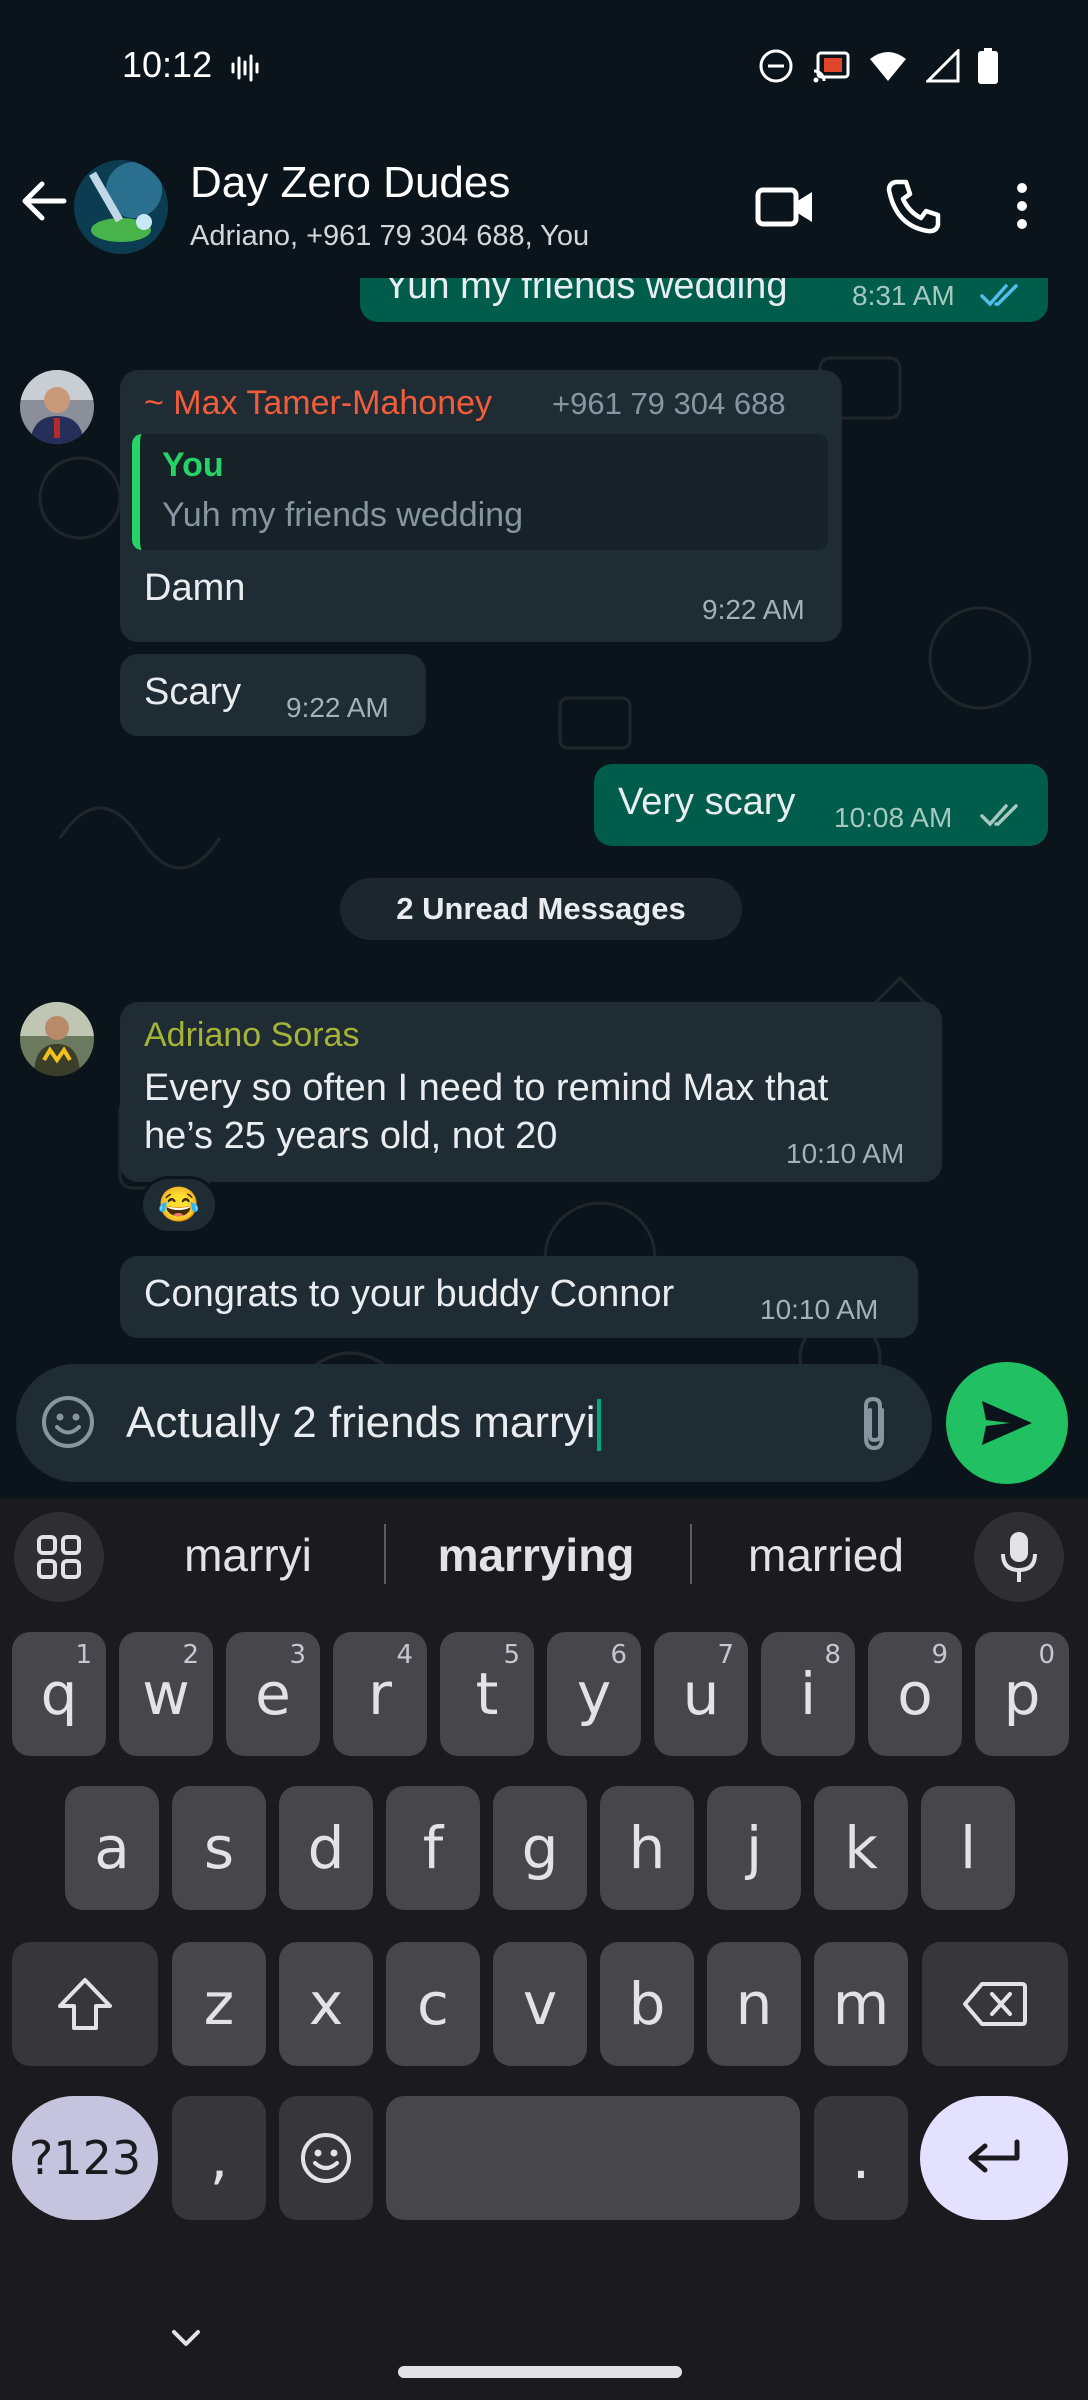  I want to click on message-outgoing: Yuh my friends wedding 8:31 AM, so click(704, 300).